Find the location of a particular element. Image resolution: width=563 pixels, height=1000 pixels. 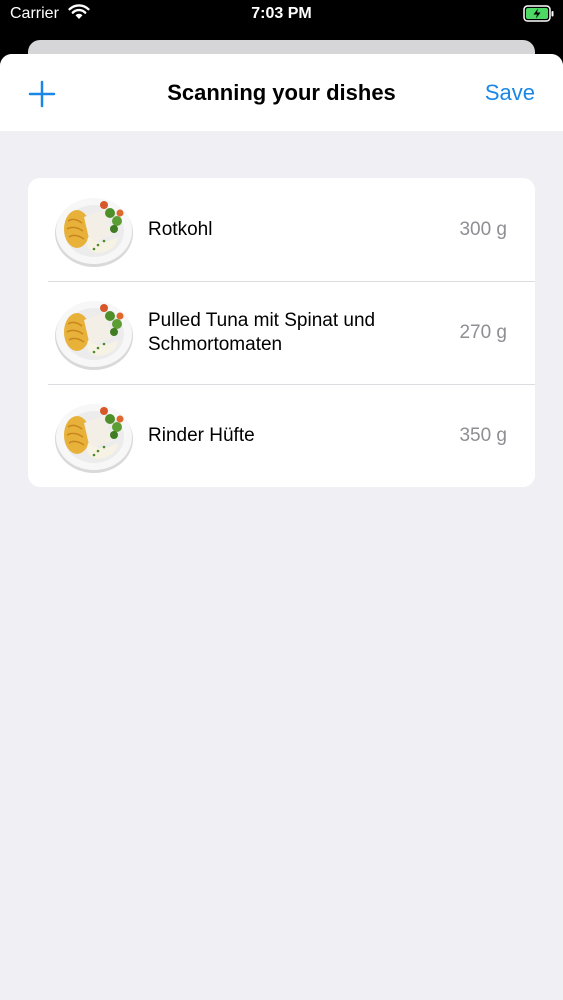

status-bar: Carrier 7:03 PM is located at coordinates (281, 15).